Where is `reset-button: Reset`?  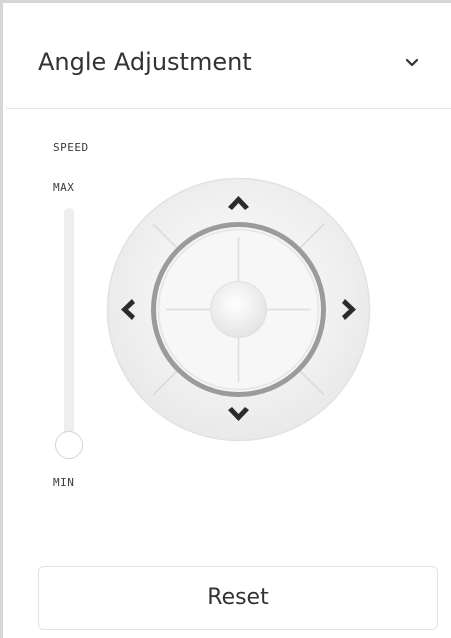
reset-button: Reset is located at coordinates (238, 598).